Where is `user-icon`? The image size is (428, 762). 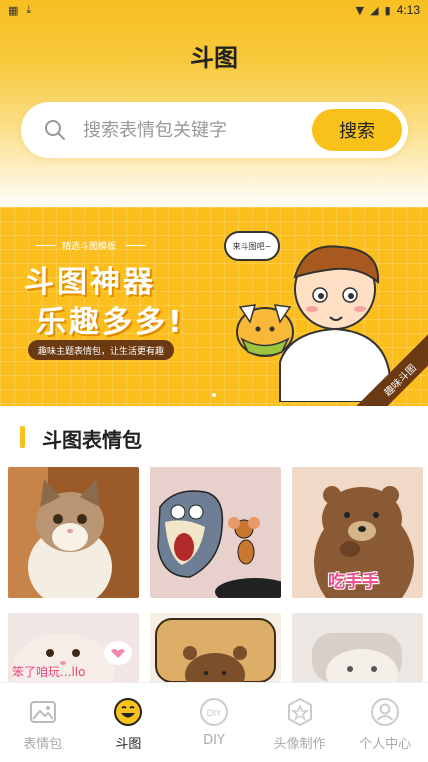
user-icon is located at coordinates (385, 712).